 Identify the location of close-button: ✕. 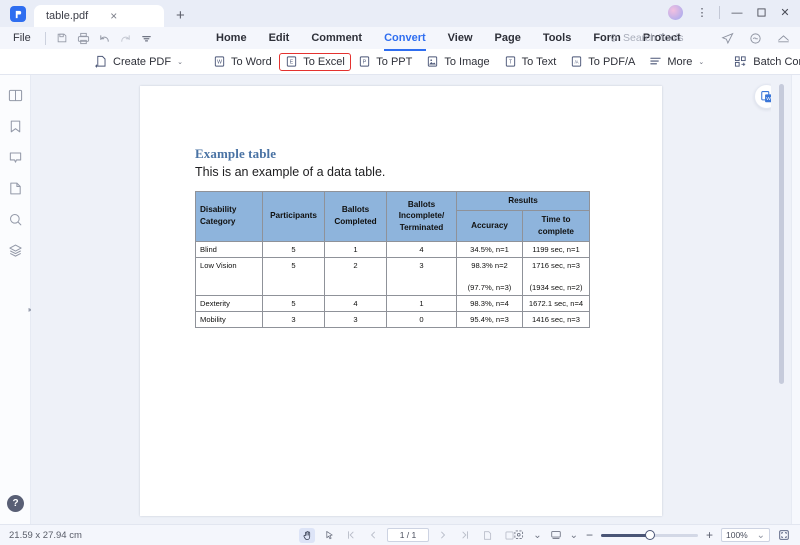
(785, 12).